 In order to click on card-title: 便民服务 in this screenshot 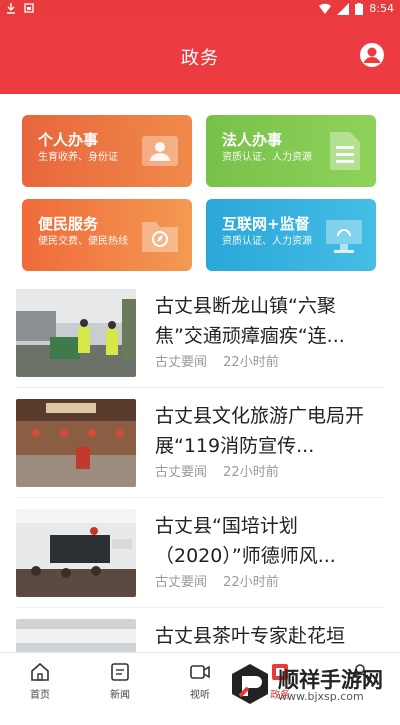, I will do `click(68, 224)`.